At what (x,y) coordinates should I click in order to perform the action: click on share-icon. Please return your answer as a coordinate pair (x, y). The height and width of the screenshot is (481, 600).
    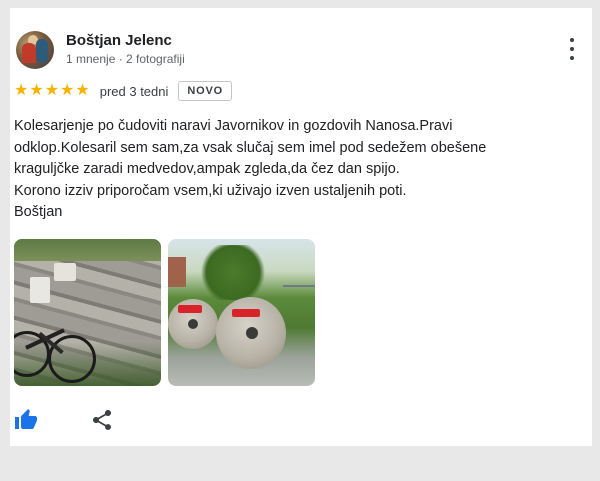
    Looking at the image, I should click on (102, 420).